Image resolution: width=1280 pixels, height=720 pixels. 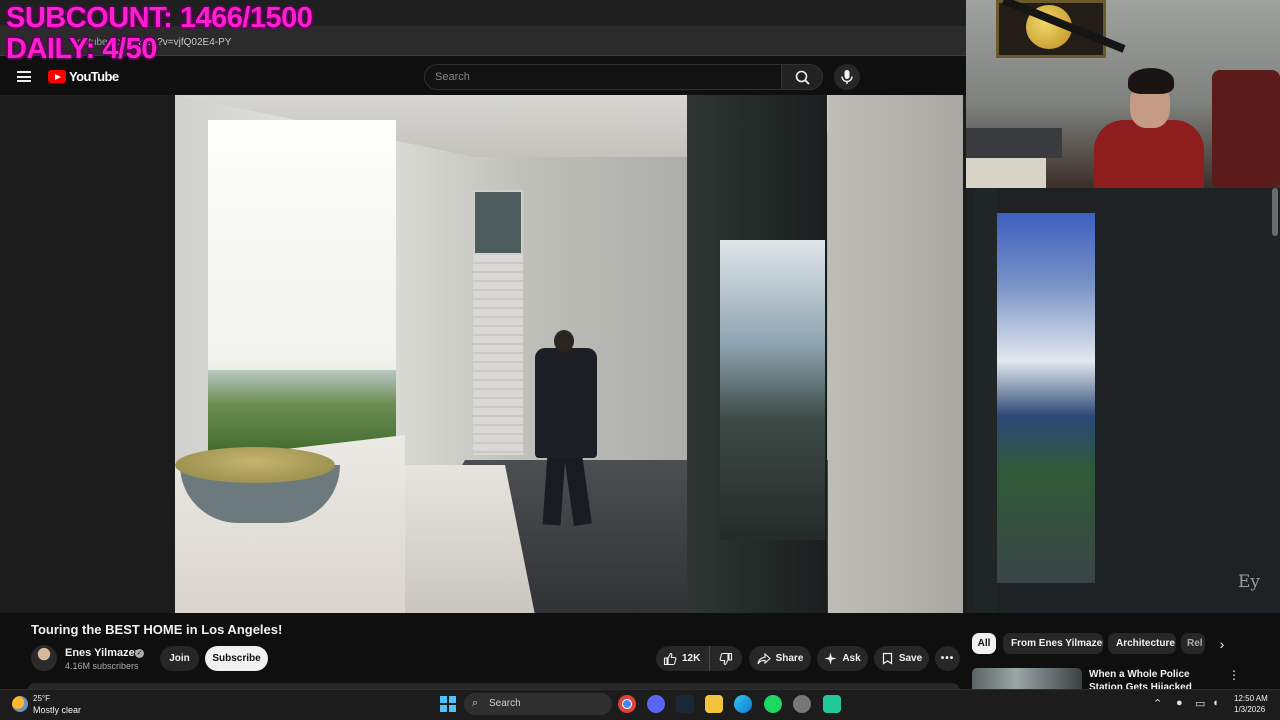 What do you see at coordinates (1027, 679) in the screenshot?
I see `recommendation-thumbnail` at bounding box center [1027, 679].